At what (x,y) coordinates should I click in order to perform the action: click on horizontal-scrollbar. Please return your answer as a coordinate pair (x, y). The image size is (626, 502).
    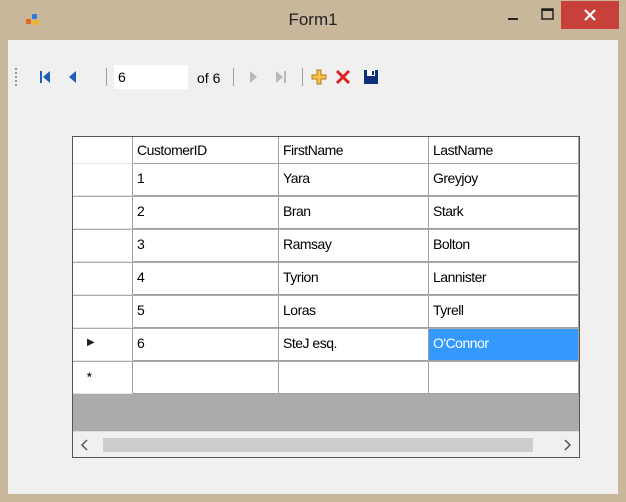
    Looking at the image, I should click on (326, 444).